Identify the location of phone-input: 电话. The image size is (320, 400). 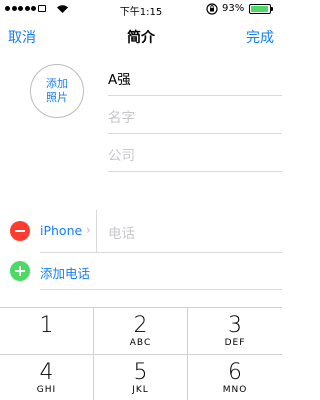
(121, 232).